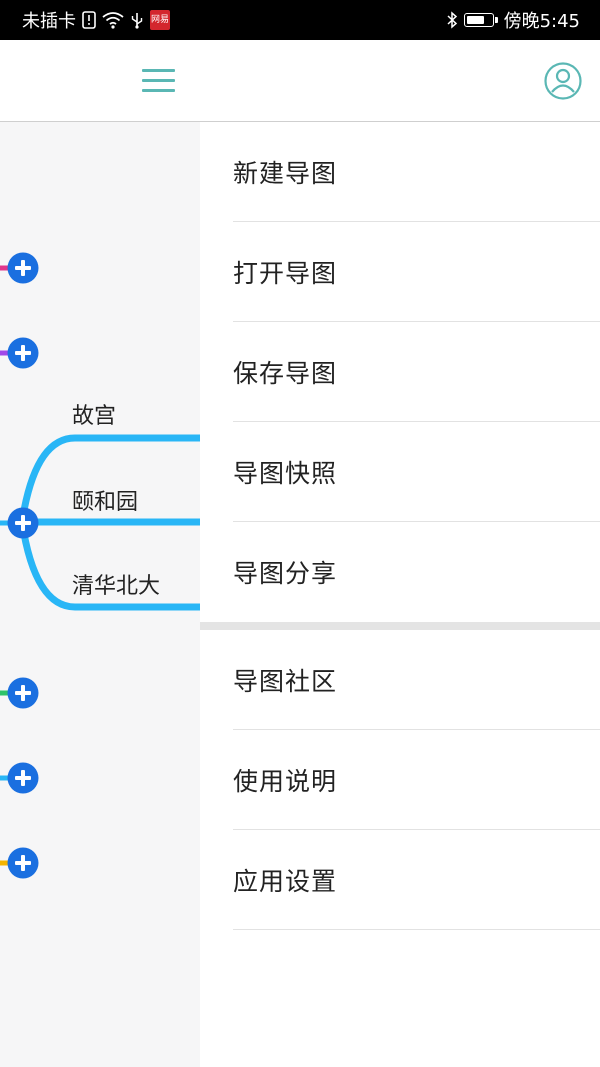 This screenshot has height=1067, width=600. What do you see at coordinates (300, 81) in the screenshot?
I see `app-header` at bounding box center [300, 81].